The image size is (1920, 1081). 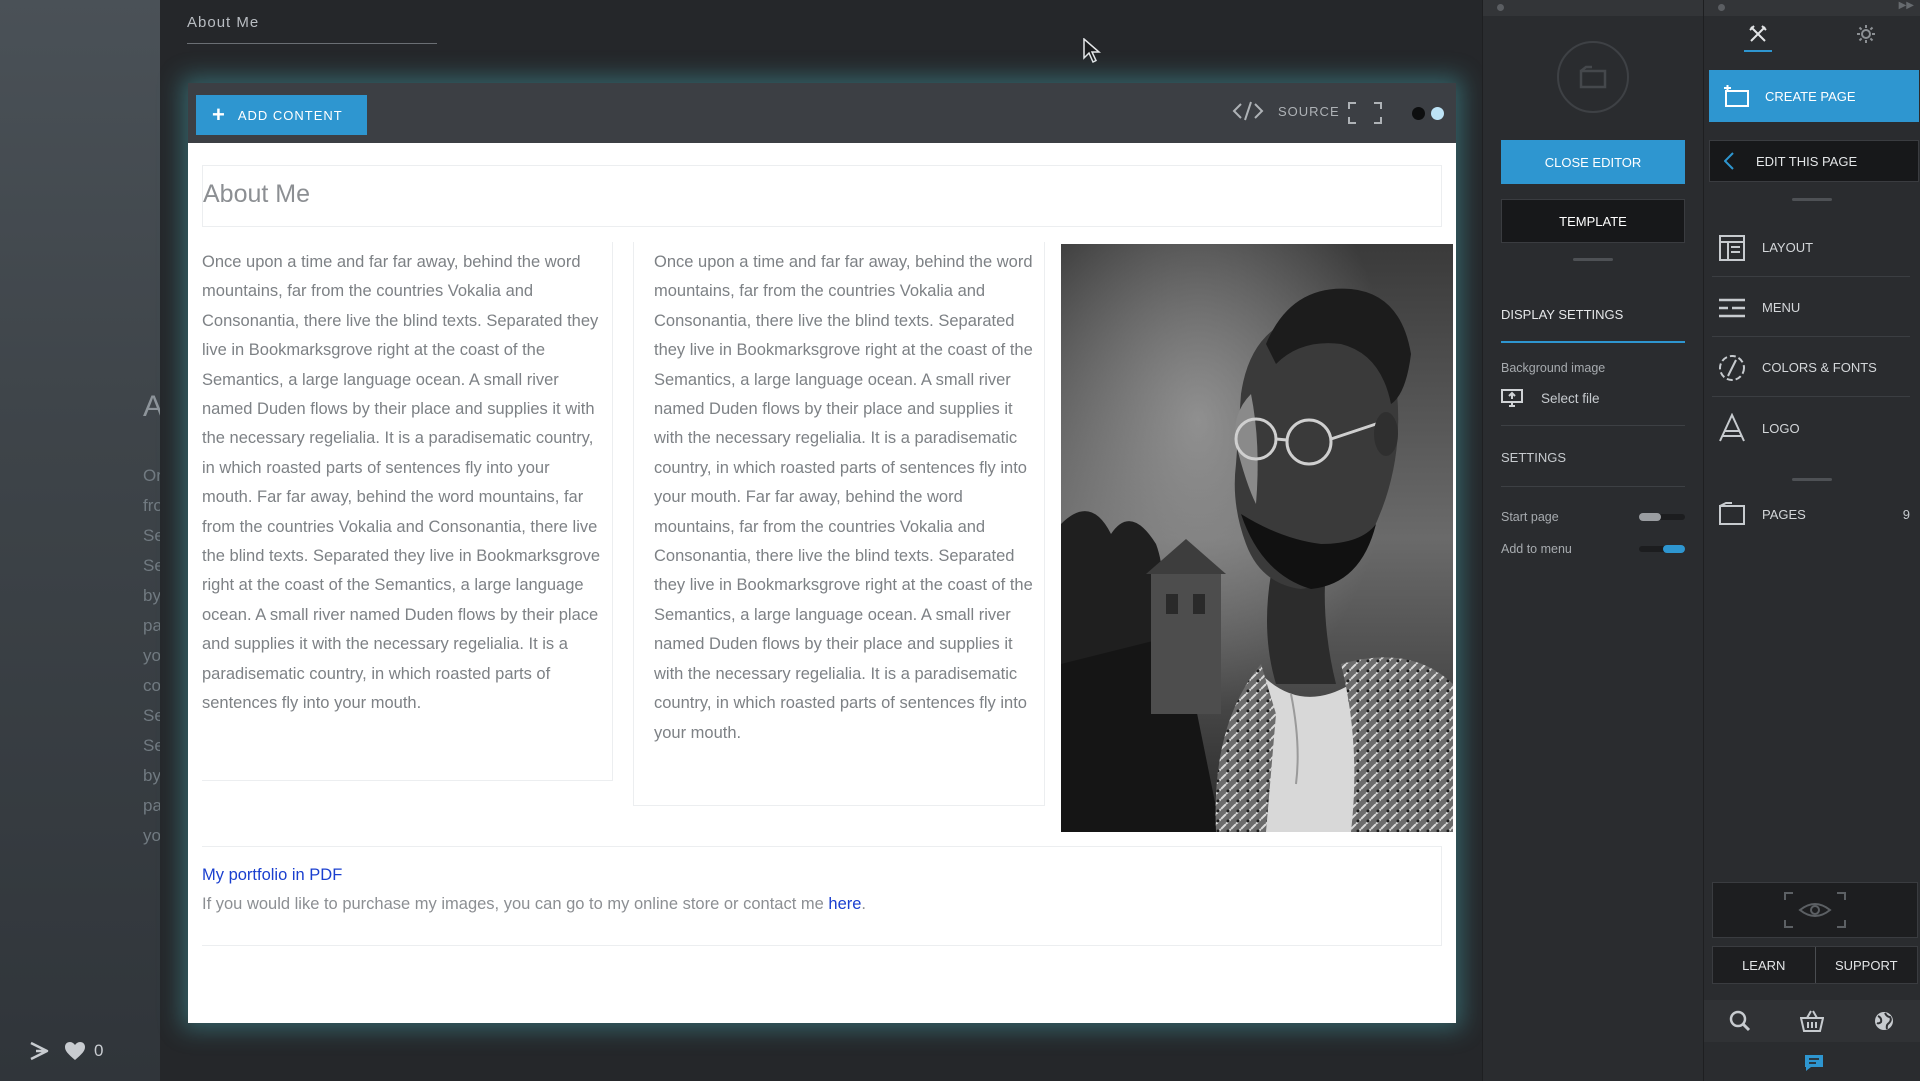 What do you see at coordinates (1740, 1021) in the screenshot?
I see `search-button` at bounding box center [1740, 1021].